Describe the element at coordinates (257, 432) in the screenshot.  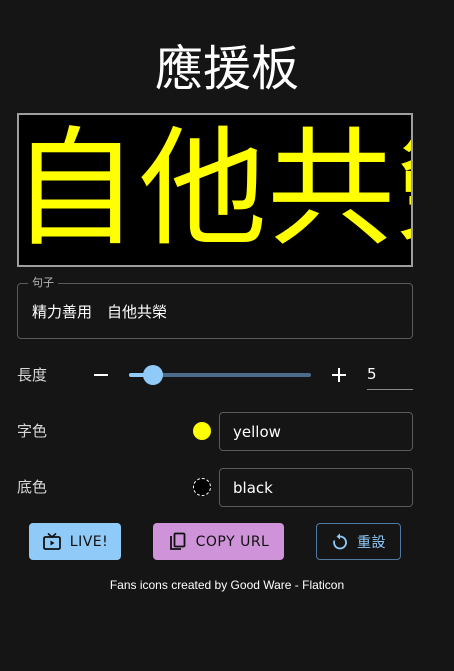
I see `text-color-input: yellow` at that location.